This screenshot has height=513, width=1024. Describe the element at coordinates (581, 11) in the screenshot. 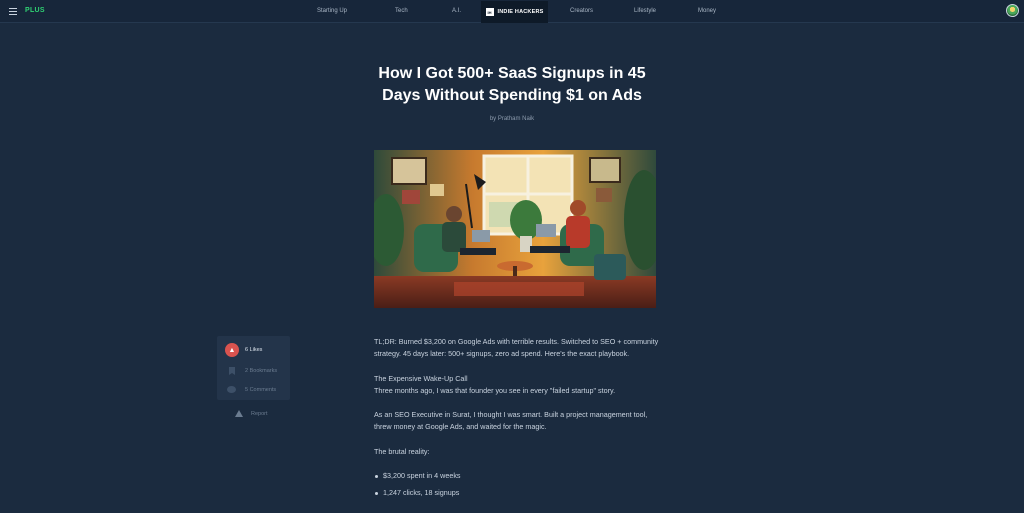

I see `nav-creators: Creators` at that location.